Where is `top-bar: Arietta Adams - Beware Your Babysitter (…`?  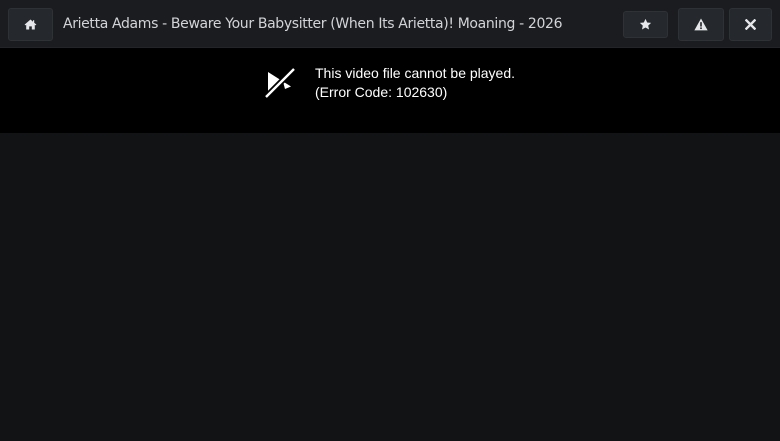 top-bar: Arietta Adams - Beware Your Babysitter (… is located at coordinates (390, 24).